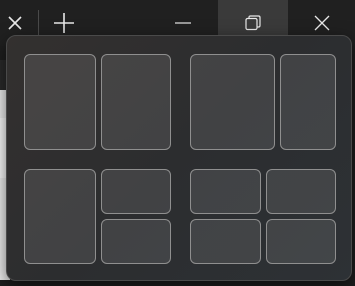 Image resolution: width=355 pixels, height=286 pixels. What do you see at coordinates (308, 102) in the screenshot?
I see `snap-zone-right-third` at bounding box center [308, 102].